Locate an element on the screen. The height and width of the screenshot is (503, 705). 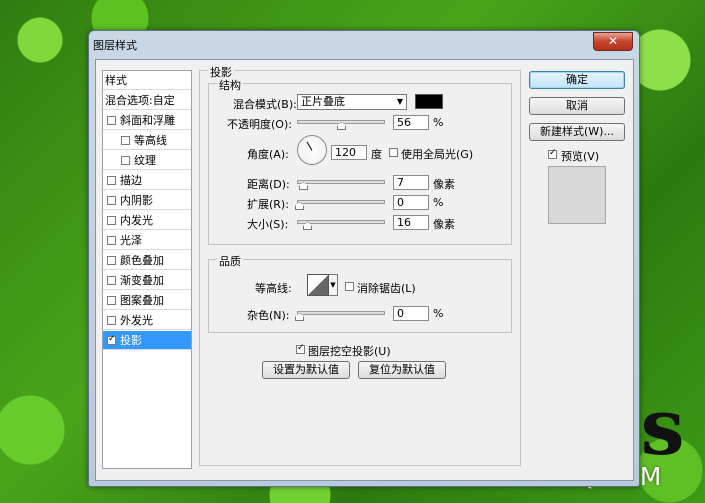
opacity-input: 56 is located at coordinates (411, 122).